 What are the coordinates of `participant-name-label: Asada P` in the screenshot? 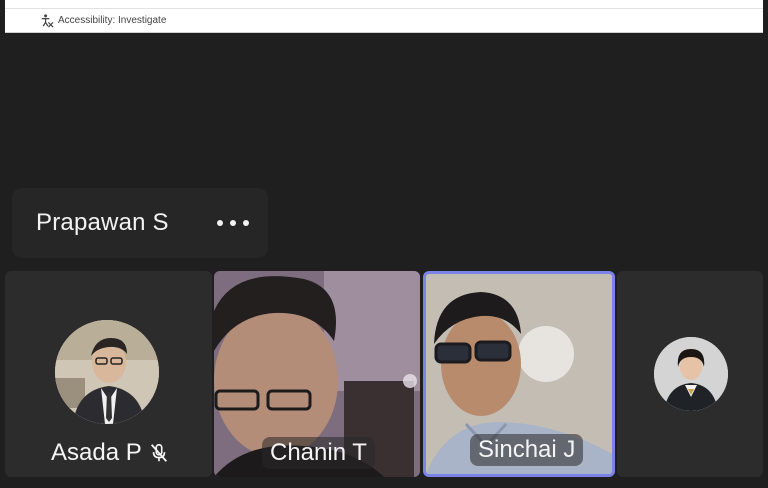 It's located at (110, 453).